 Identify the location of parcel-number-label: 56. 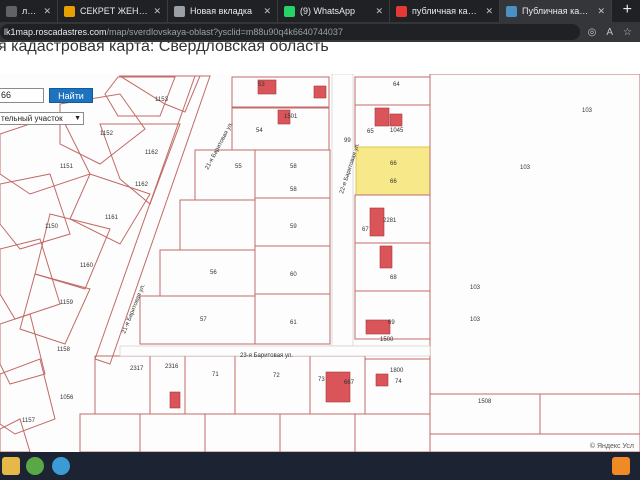
(213, 273).